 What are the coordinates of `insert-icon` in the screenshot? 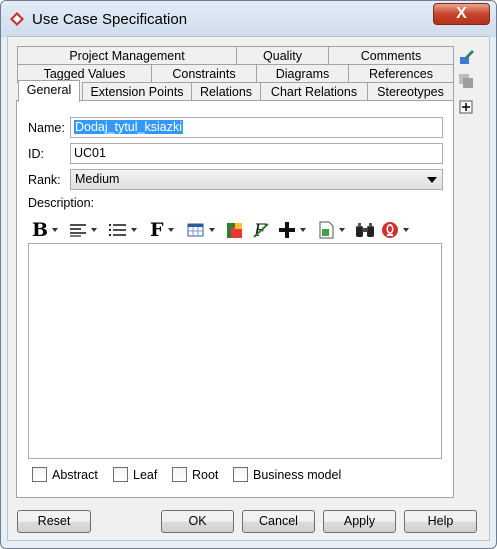 It's located at (287, 230).